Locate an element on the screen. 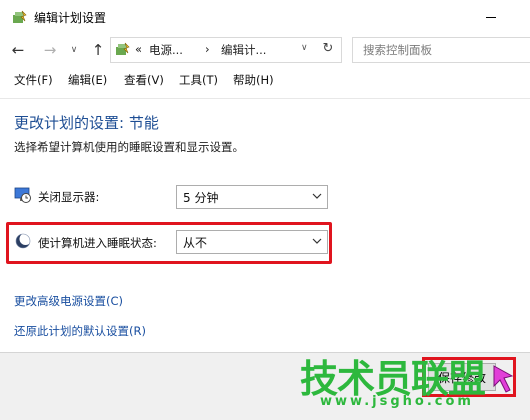 This screenshot has width=530, height=420. title-bar: 编辑计划设置 is located at coordinates (265, 17).